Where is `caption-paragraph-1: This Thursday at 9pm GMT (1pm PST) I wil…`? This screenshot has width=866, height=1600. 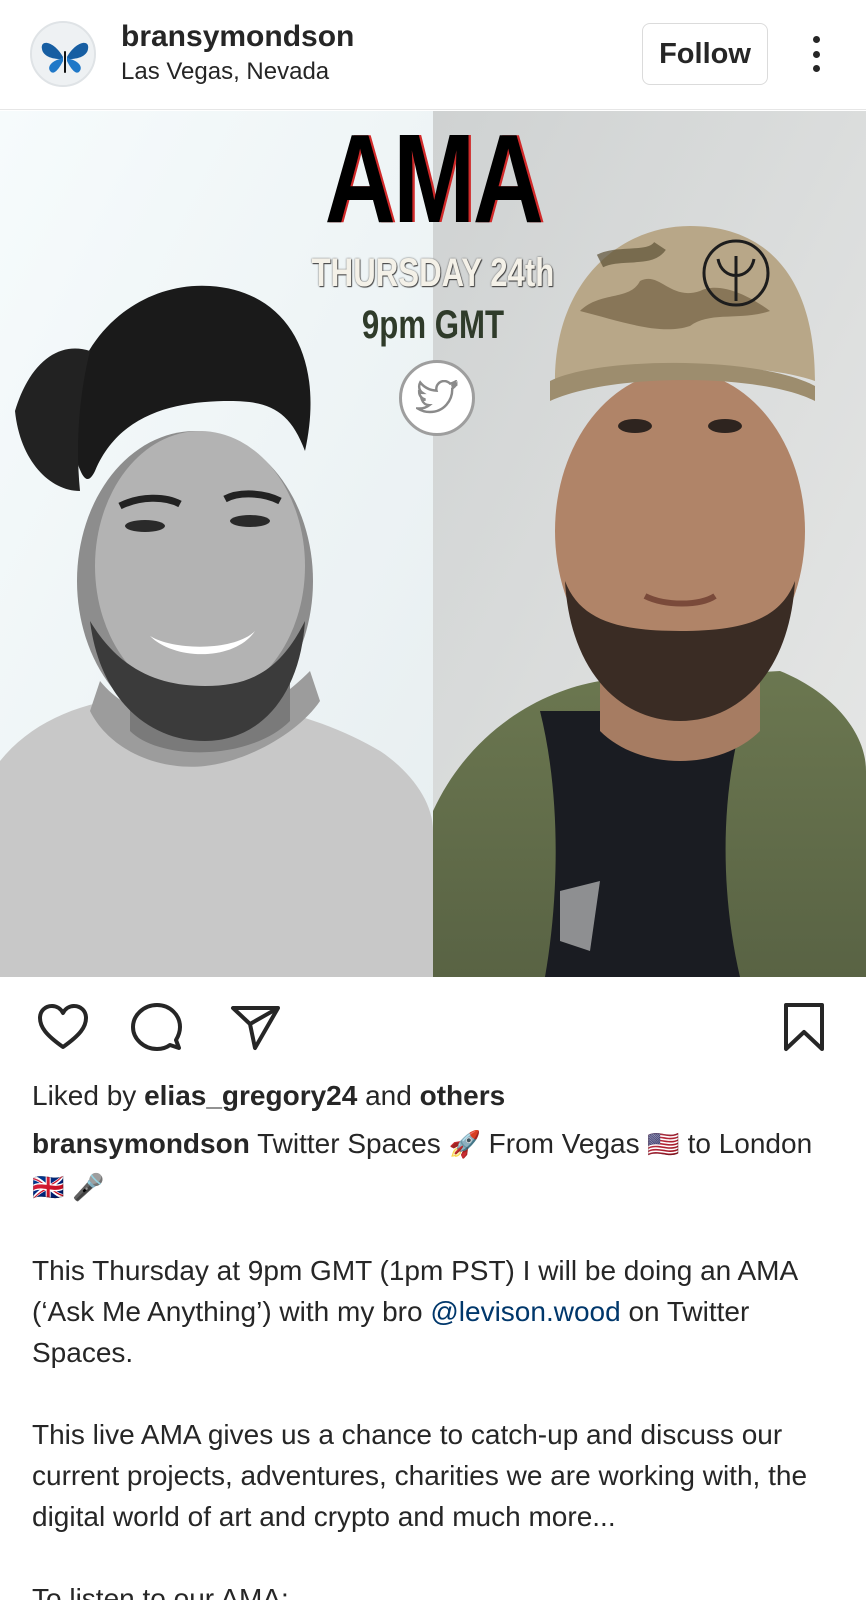
caption-paragraph-1: This Thursday at 9pm GMT (1pm PST) I wil… is located at coordinates (432, 1311).